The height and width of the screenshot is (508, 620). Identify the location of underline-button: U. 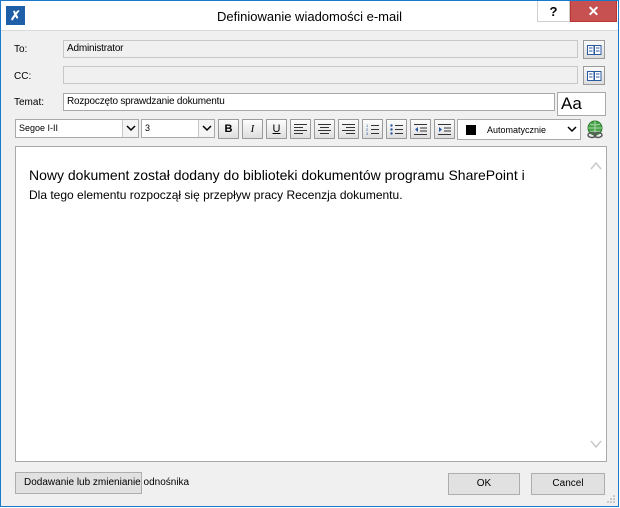
(276, 129).